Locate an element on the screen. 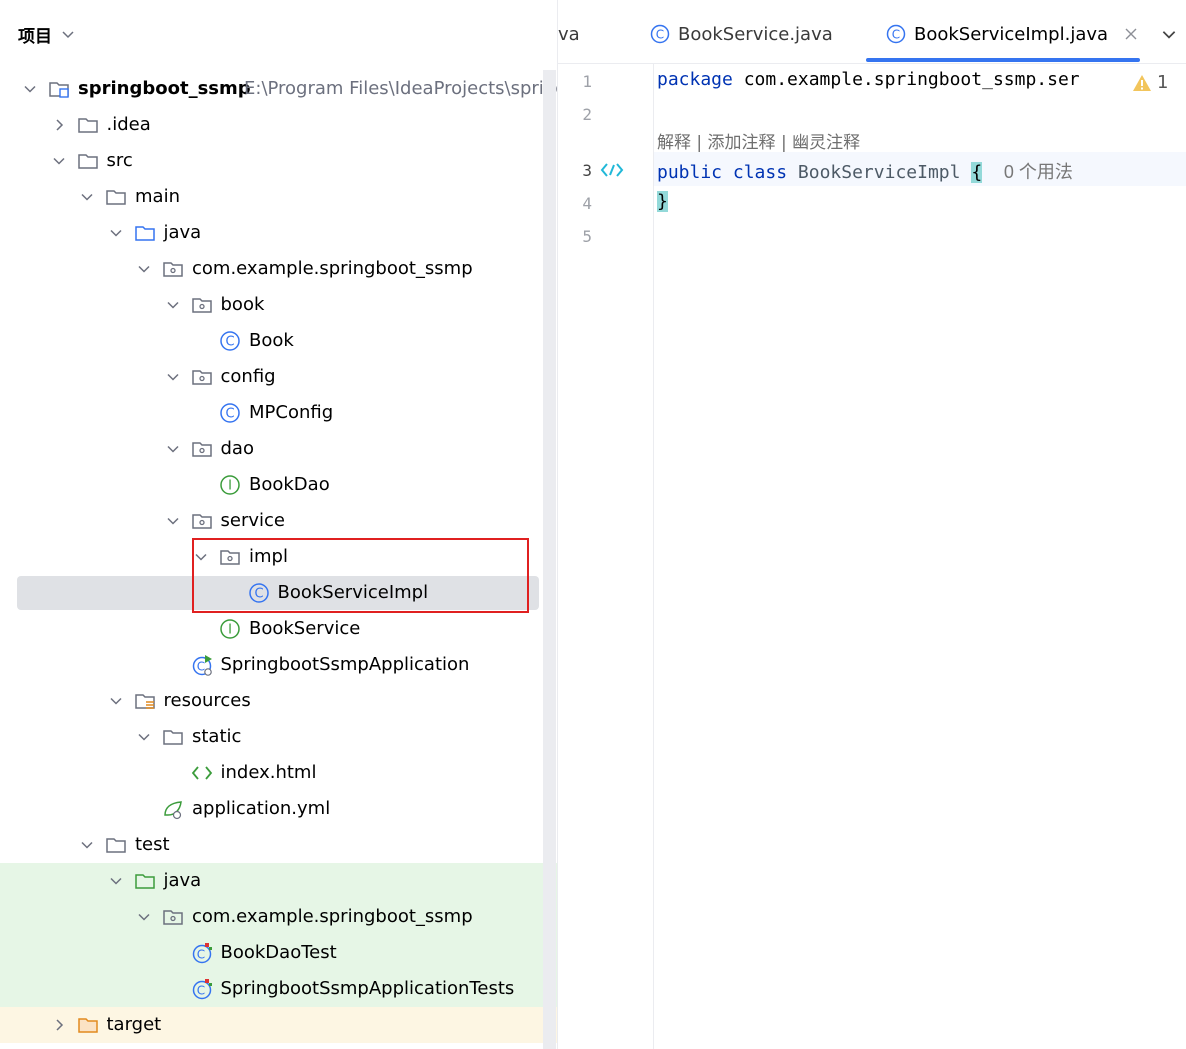 The width and height of the screenshot is (1186, 1049). editor-gutter: 1 2 3 4 5 is located at coordinates (606, 556).